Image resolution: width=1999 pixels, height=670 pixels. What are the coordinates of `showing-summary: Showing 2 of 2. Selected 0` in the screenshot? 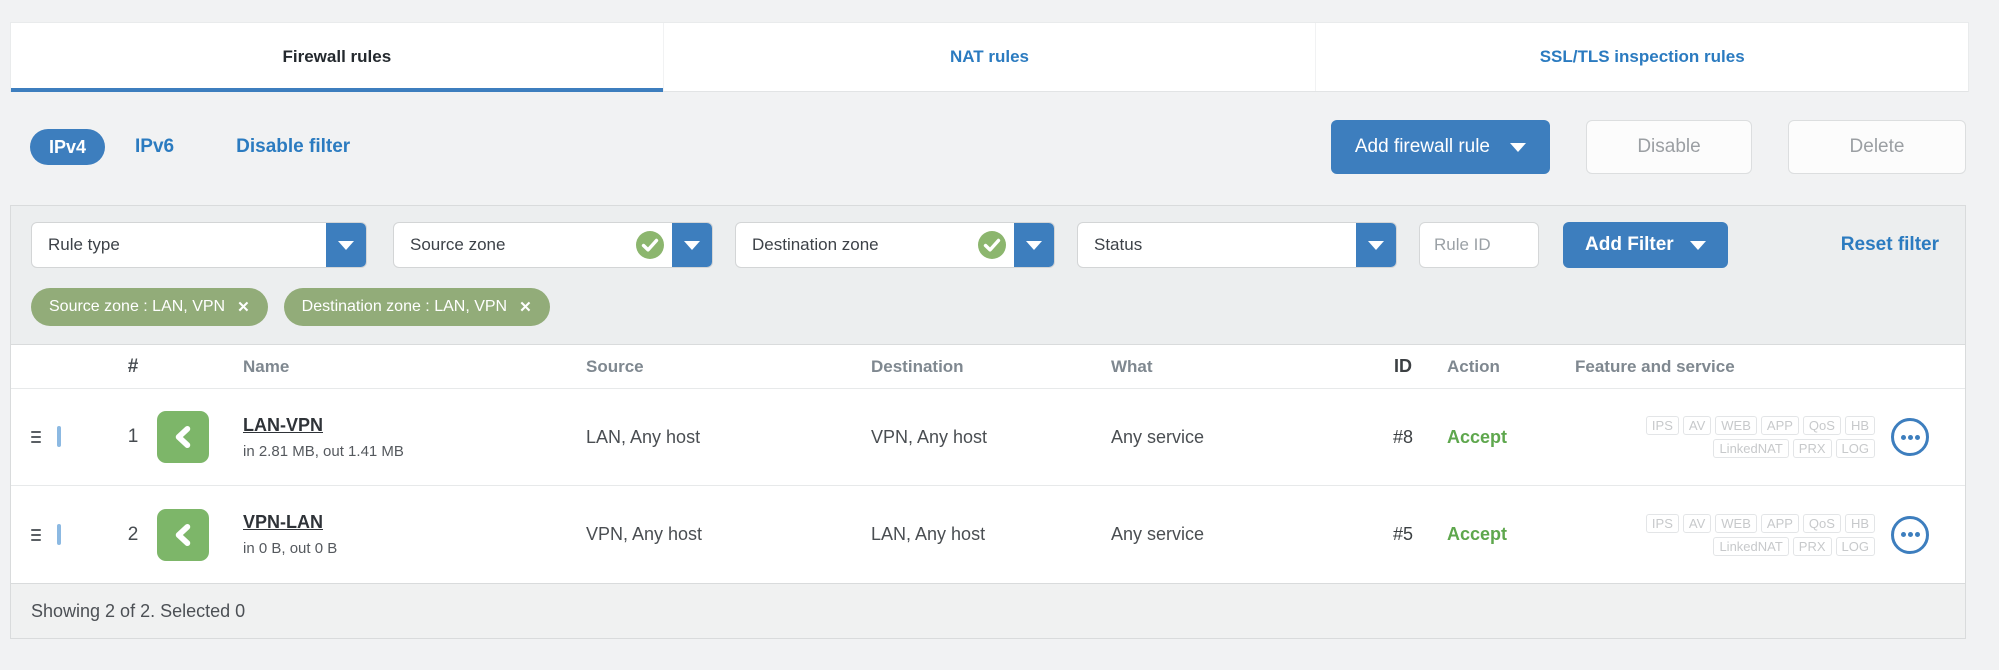 It's located at (138, 610).